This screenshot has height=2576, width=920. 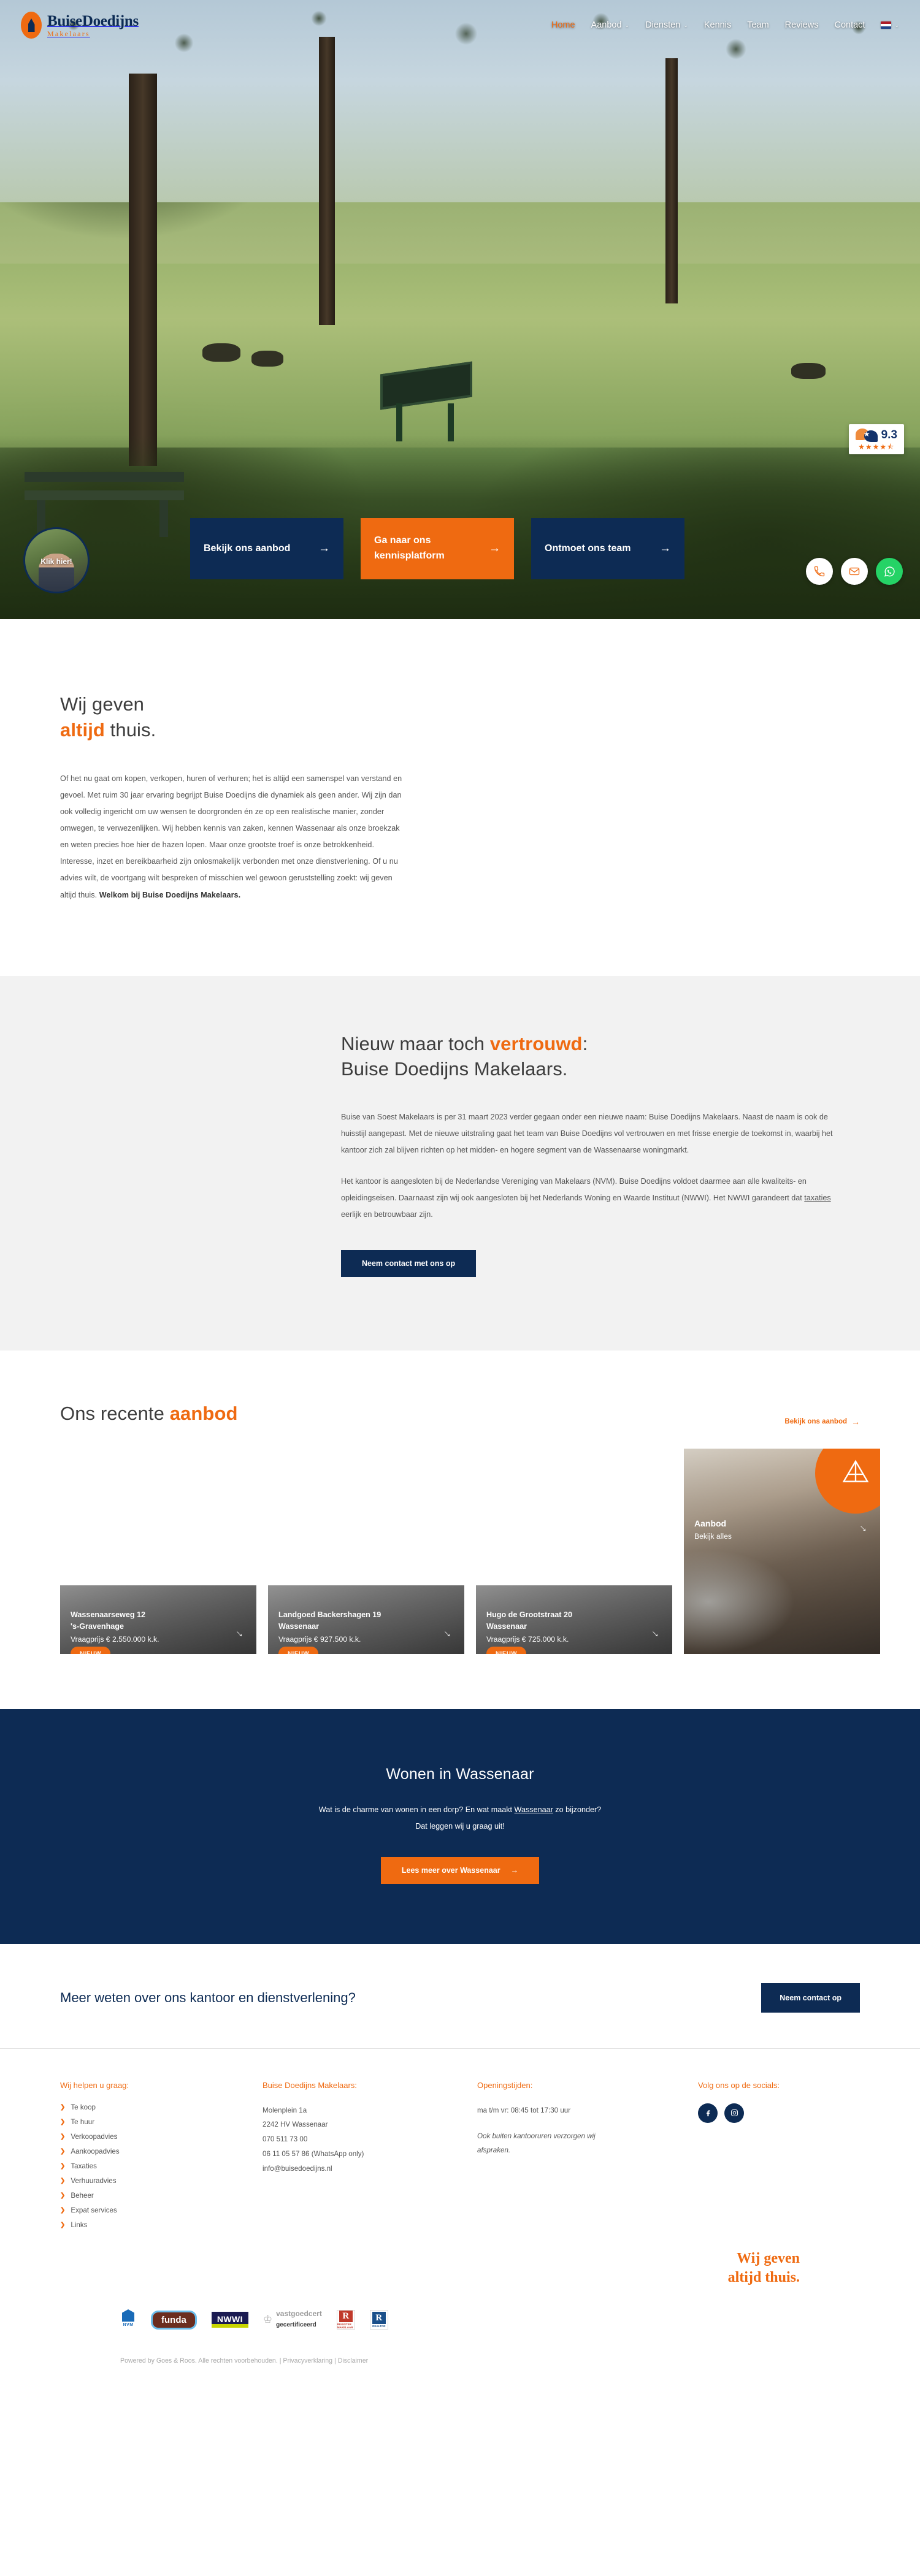 I want to click on opening-hours-line: ma t/m vr: 08:45 tot 17:30 uur, so click(x=524, y=2110).